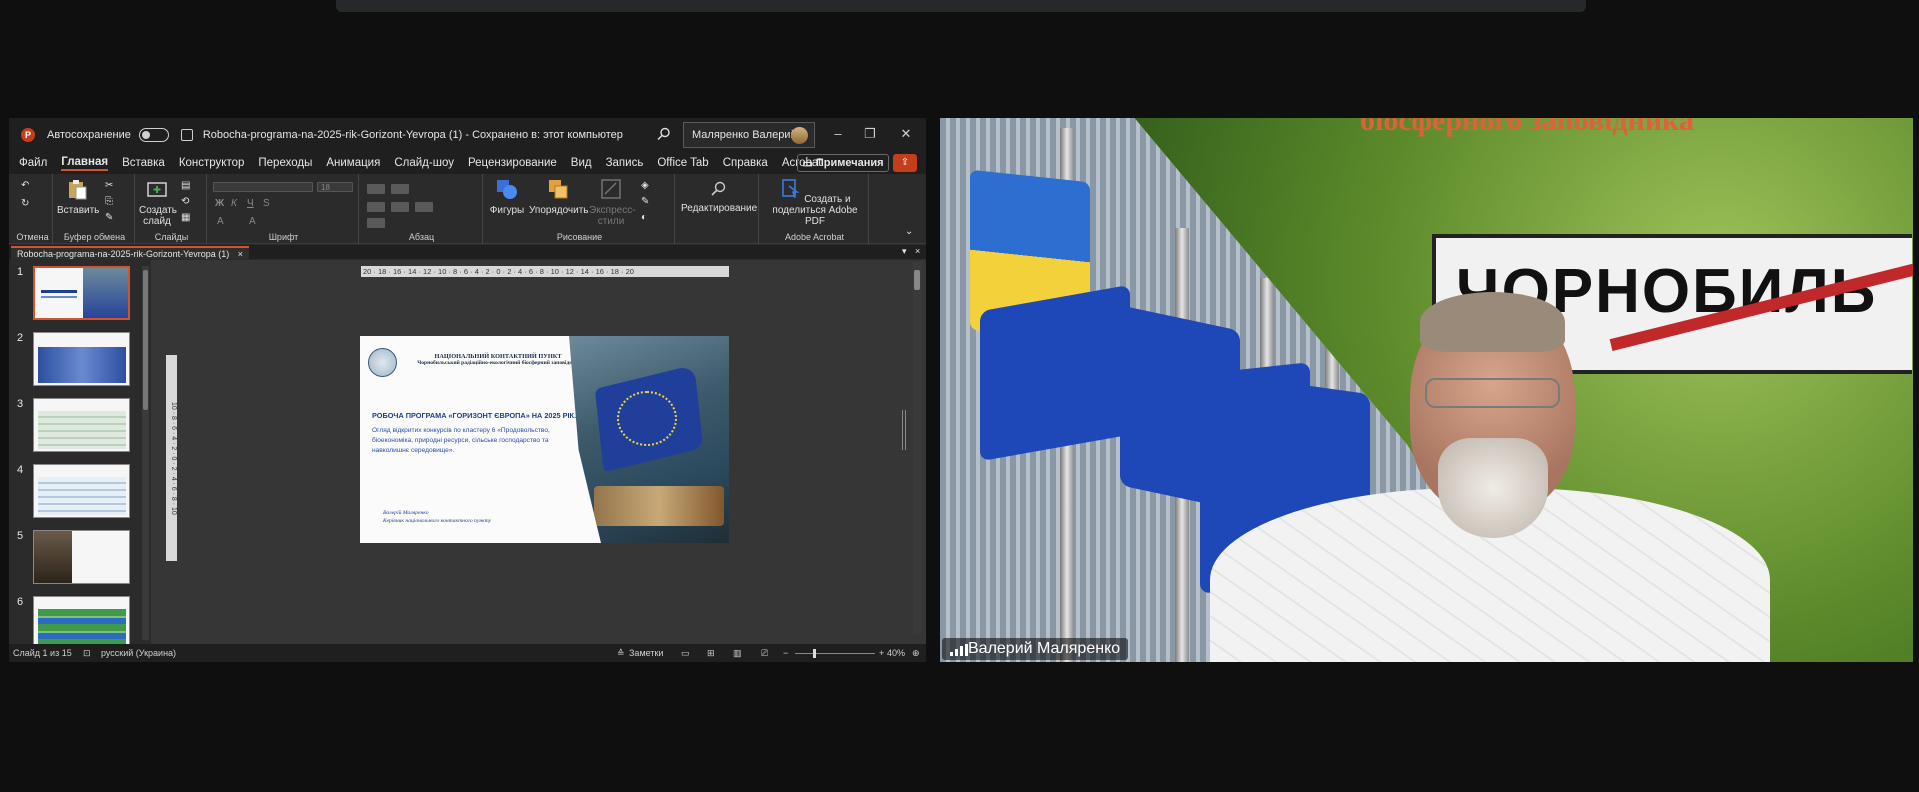 The height and width of the screenshot is (792, 1919). Describe the element at coordinates (25, 185) in the screenshot. I see `undo-icon: ↶` at that location.